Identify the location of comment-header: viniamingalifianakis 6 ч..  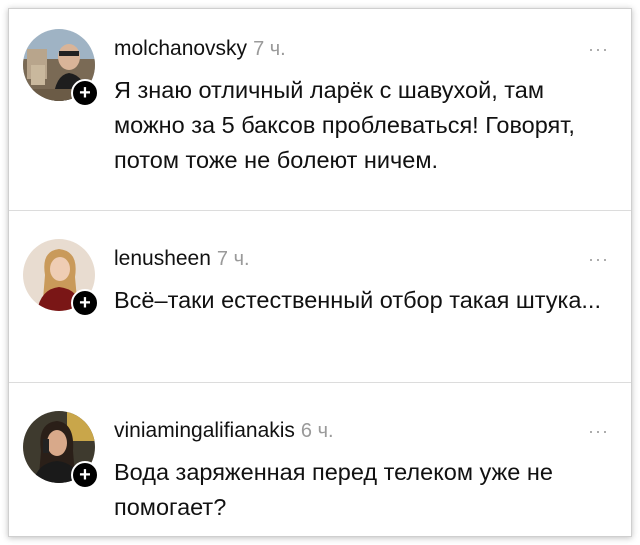
(224, 431).